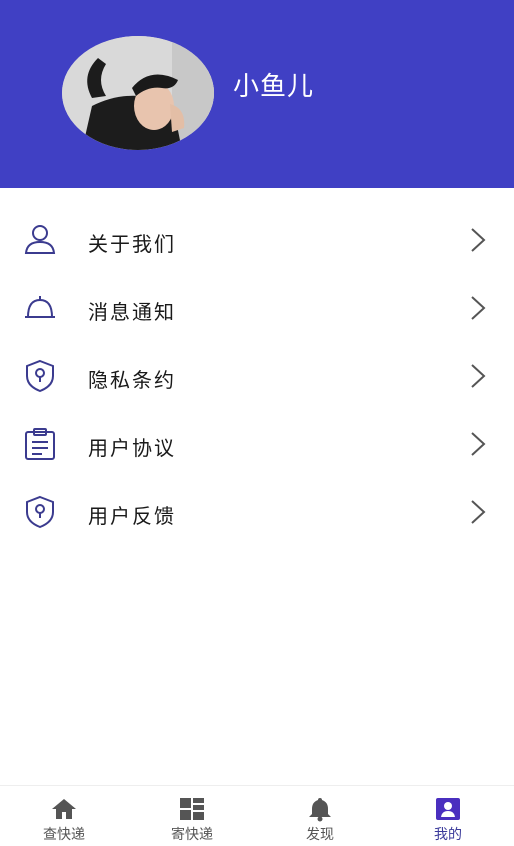 Image resolution: width=514 pixels, height=846 pixels. Describe the element at coordinates (448, 809) in the screenshot. I see `profile-icon` at that location.